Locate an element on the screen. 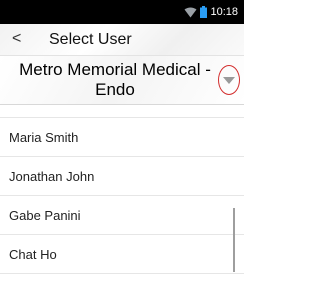  user-item-maria-smith: Maria Smith is located at coordinates (122, 137).